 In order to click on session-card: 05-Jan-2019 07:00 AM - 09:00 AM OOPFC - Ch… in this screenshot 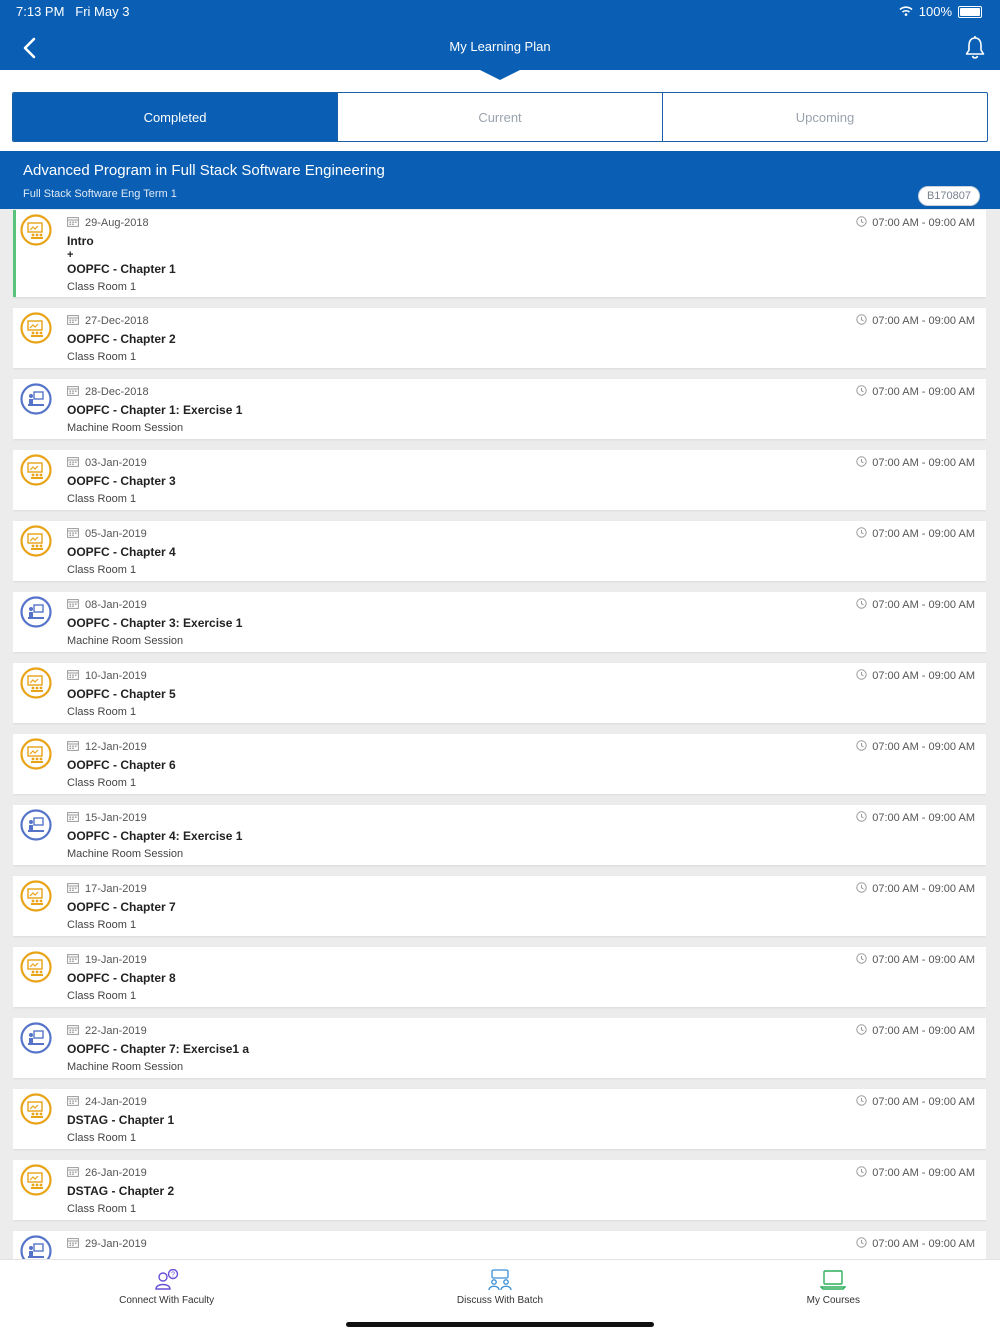, I will do `click(499, 551)`.